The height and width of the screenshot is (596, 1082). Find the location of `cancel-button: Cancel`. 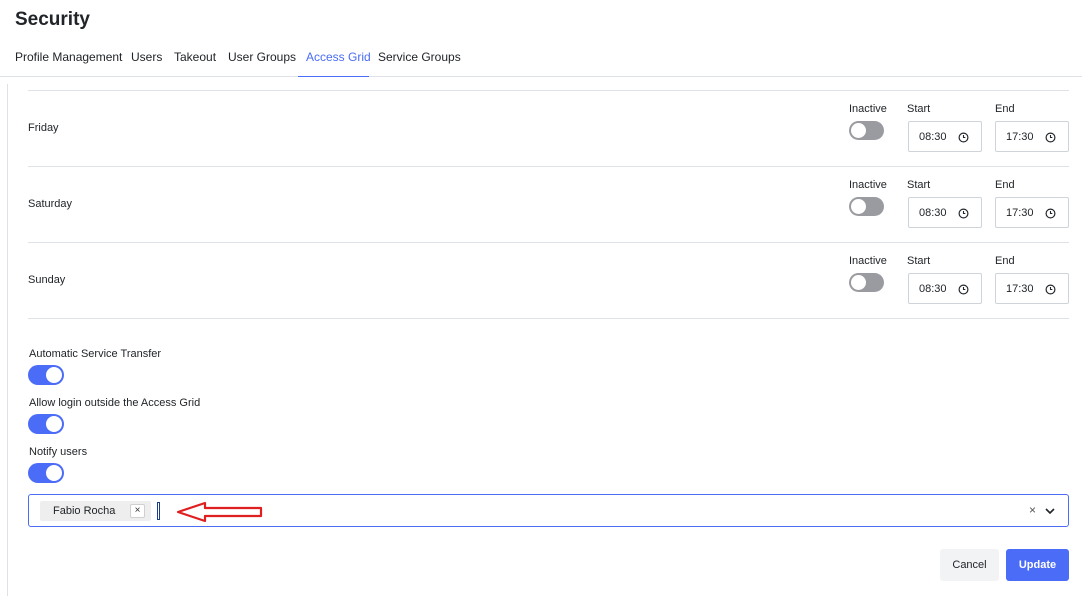

cancel-button: Cancel is located at coordinates (969, 565).